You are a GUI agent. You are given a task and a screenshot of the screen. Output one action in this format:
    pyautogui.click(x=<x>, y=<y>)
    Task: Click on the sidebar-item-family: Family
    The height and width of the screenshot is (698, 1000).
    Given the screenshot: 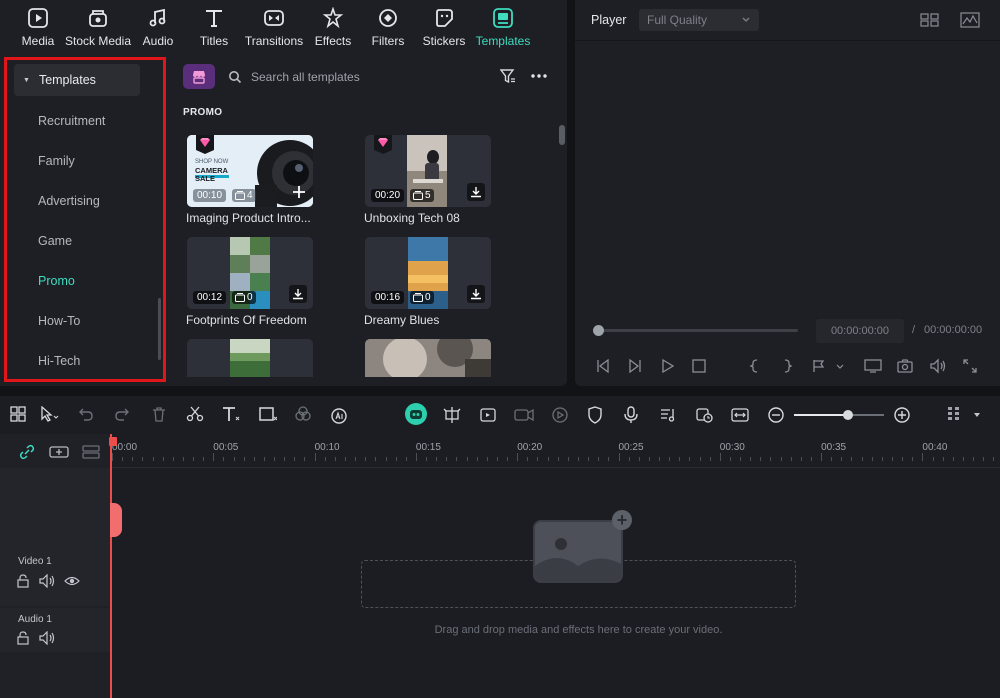 What is the action you would take?
    pyautogui.click(x=56, y=161)
    